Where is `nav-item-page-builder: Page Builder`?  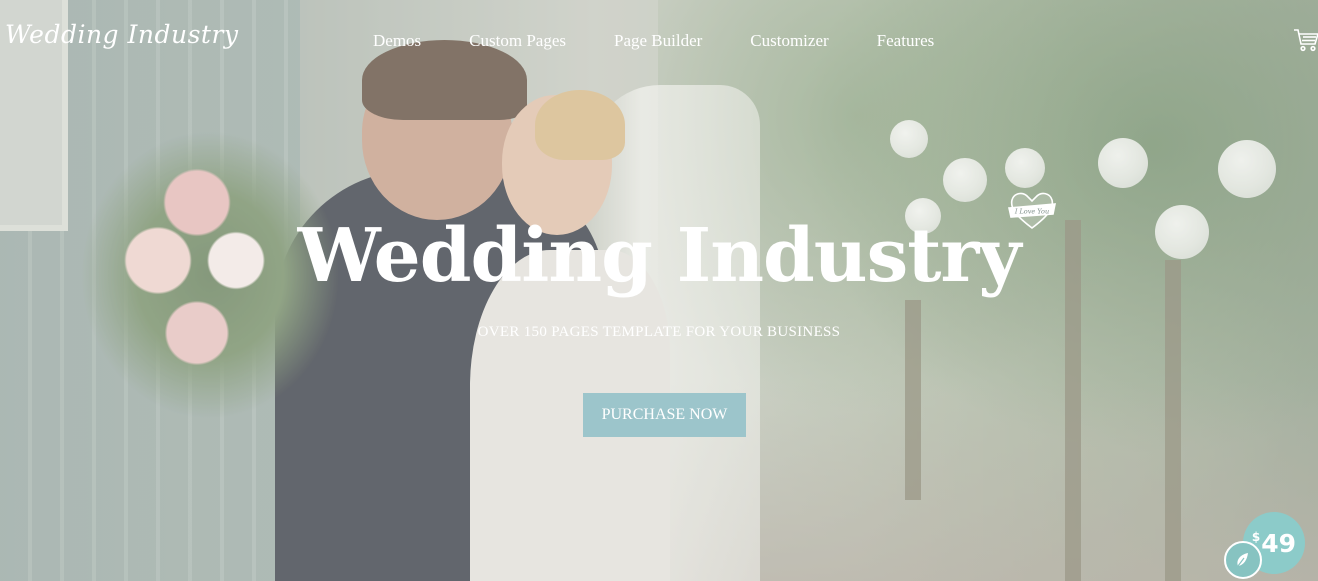
nav-item-page-builder: Page Builder is located at coordinates (658, 41).